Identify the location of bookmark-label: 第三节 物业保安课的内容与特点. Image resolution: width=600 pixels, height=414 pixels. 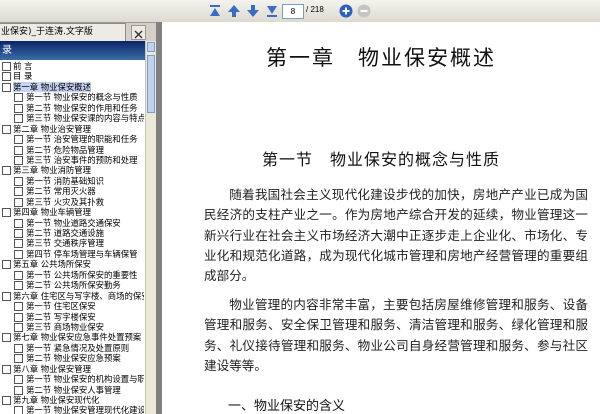
(85, 118).